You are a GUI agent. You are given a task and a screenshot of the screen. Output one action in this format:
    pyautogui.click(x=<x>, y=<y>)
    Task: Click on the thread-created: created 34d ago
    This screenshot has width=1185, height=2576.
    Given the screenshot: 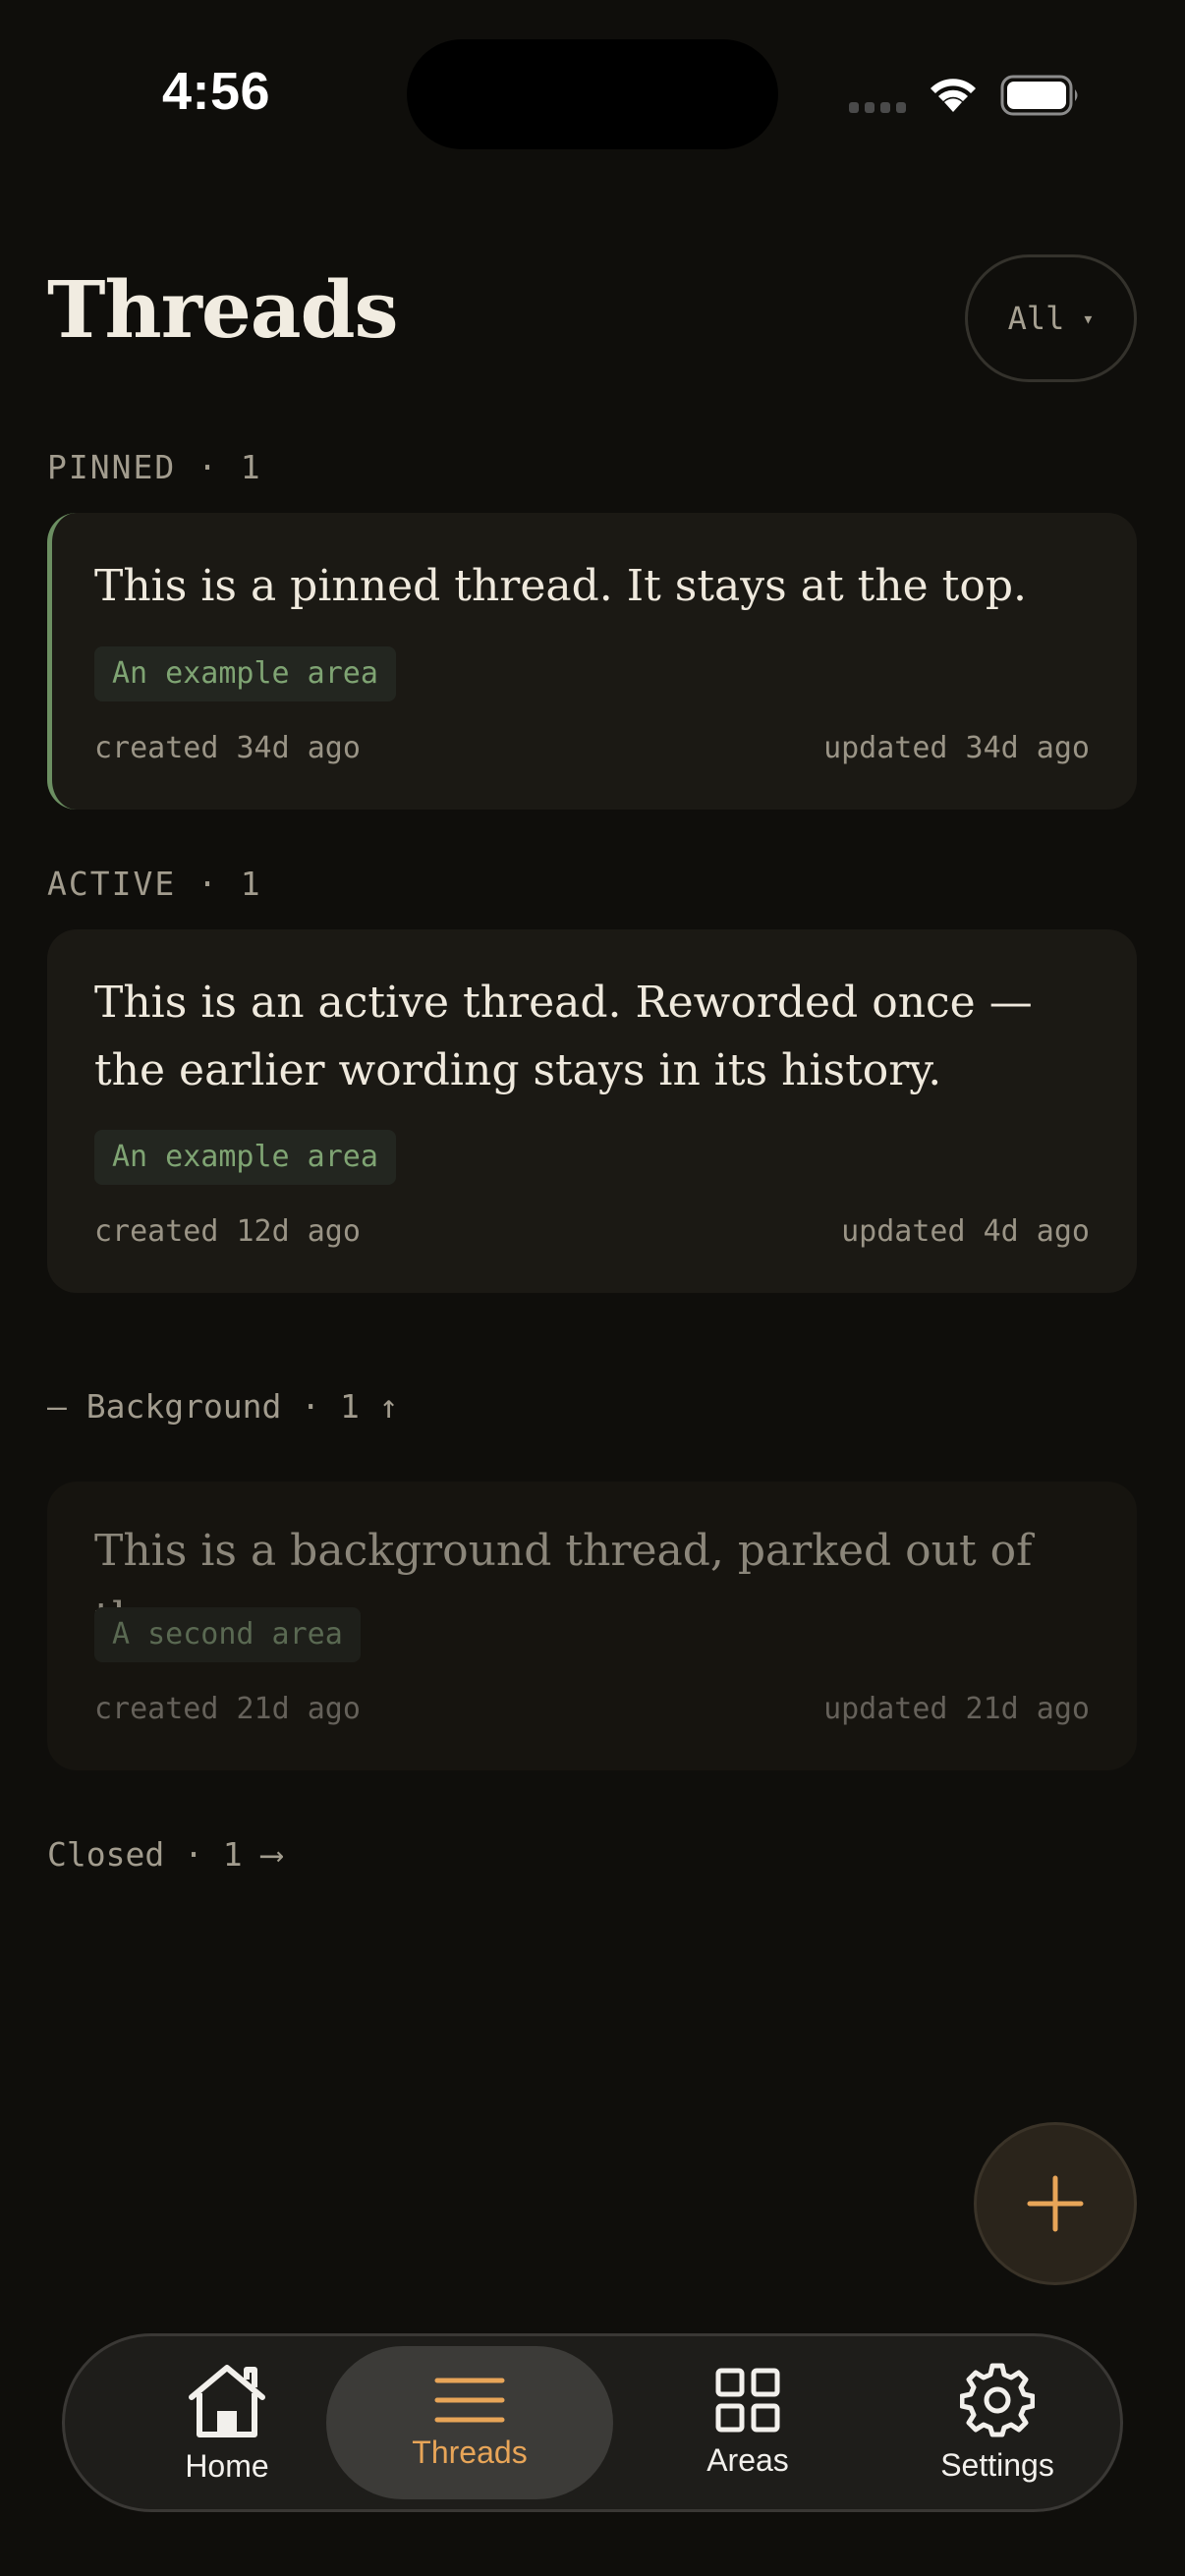 What is the action you would take?
    pyautogui.click(x=228, y=748)
    